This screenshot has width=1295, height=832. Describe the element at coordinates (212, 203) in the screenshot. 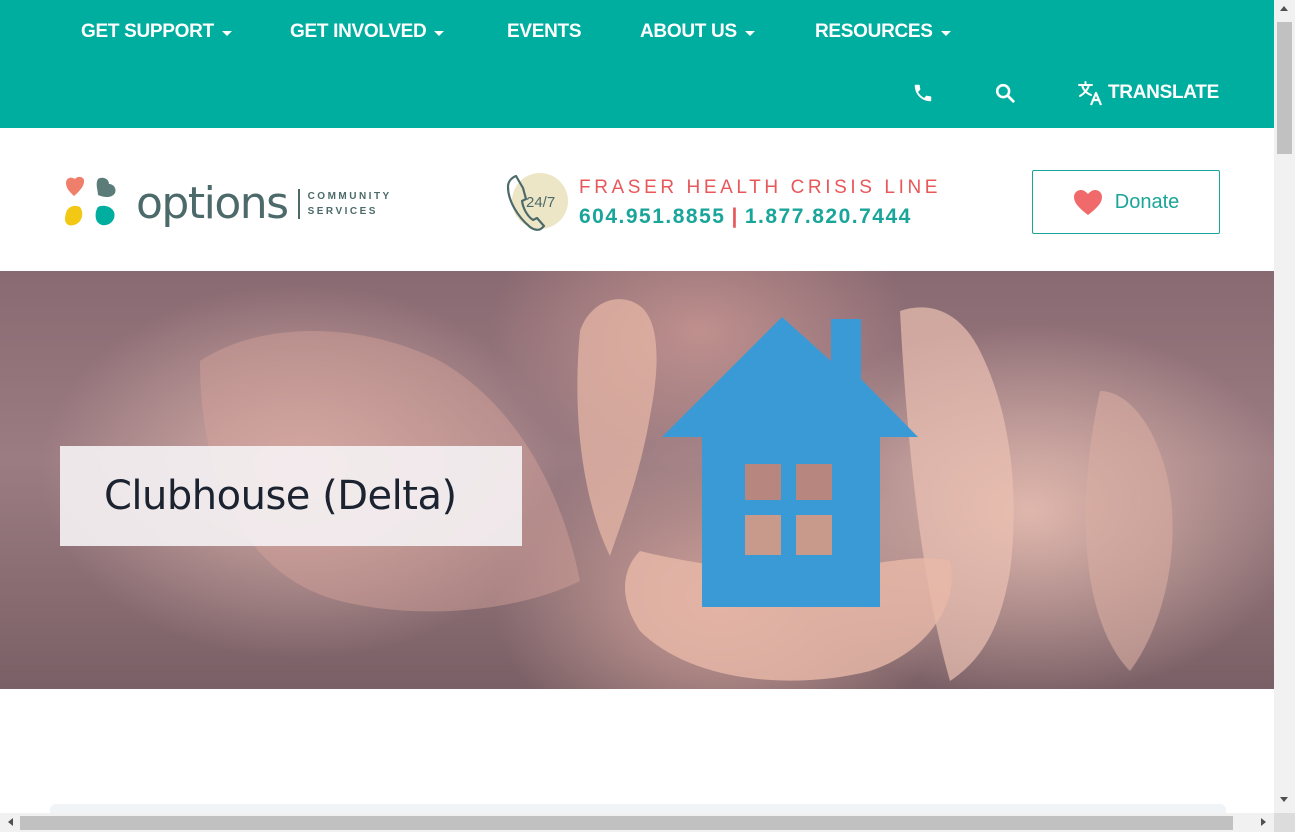

I see `logo-wordmark: options` at that location.